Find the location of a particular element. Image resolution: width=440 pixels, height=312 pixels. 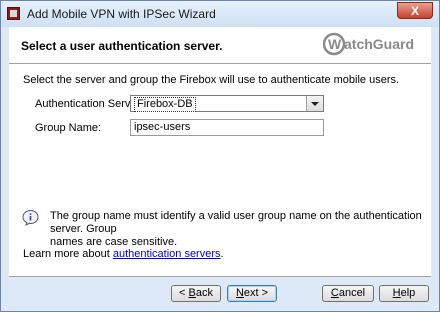

cancel-button: Cancel is located at coordinates (348, 293).